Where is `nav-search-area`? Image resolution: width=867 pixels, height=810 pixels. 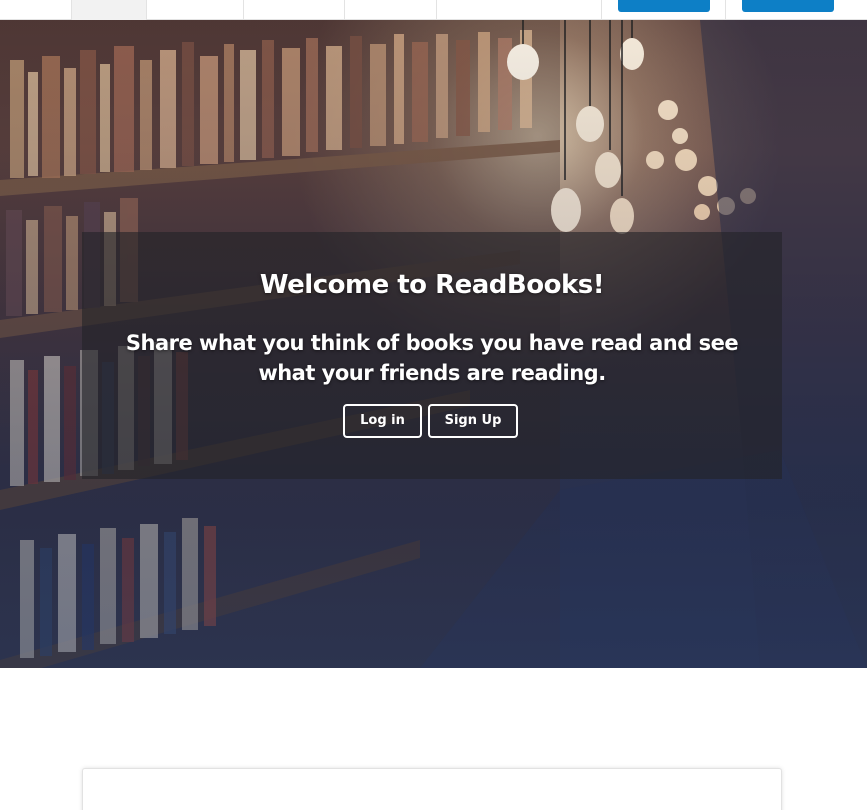
nav-search-area is located at coordinates (519, 10).